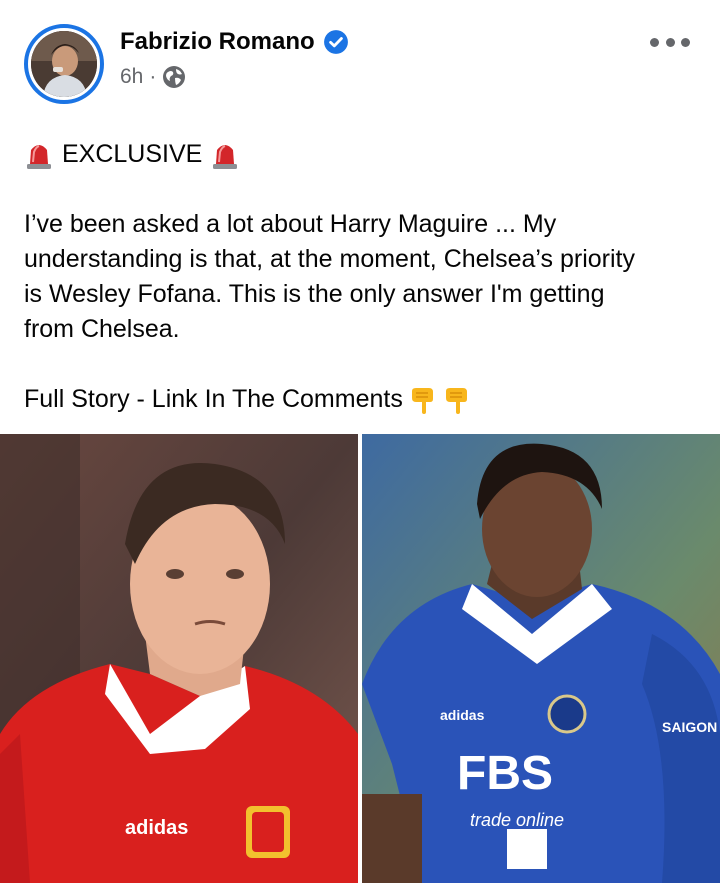 This screenshot has height=883, width=720. I want to click on headline-text: EXCLUSIVE, so click(132, 153).